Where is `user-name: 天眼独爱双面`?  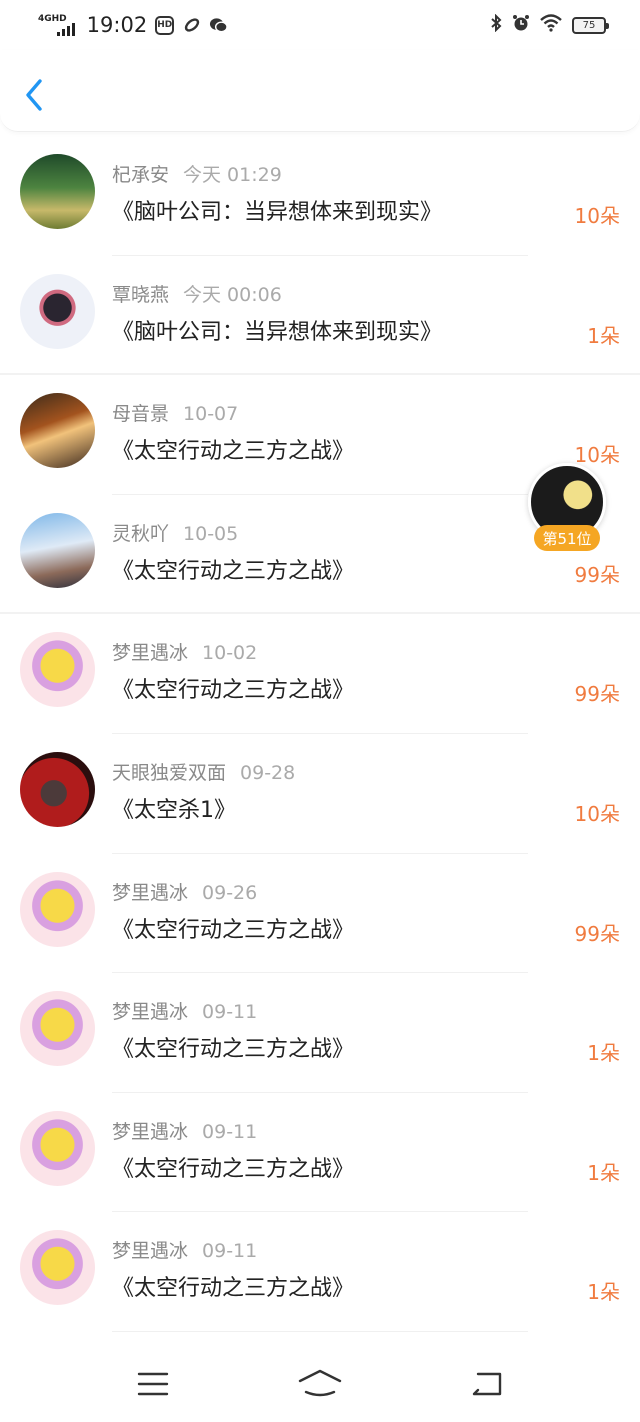 user-name: 天眼独爱双面 is located at coordinates (169, 773).